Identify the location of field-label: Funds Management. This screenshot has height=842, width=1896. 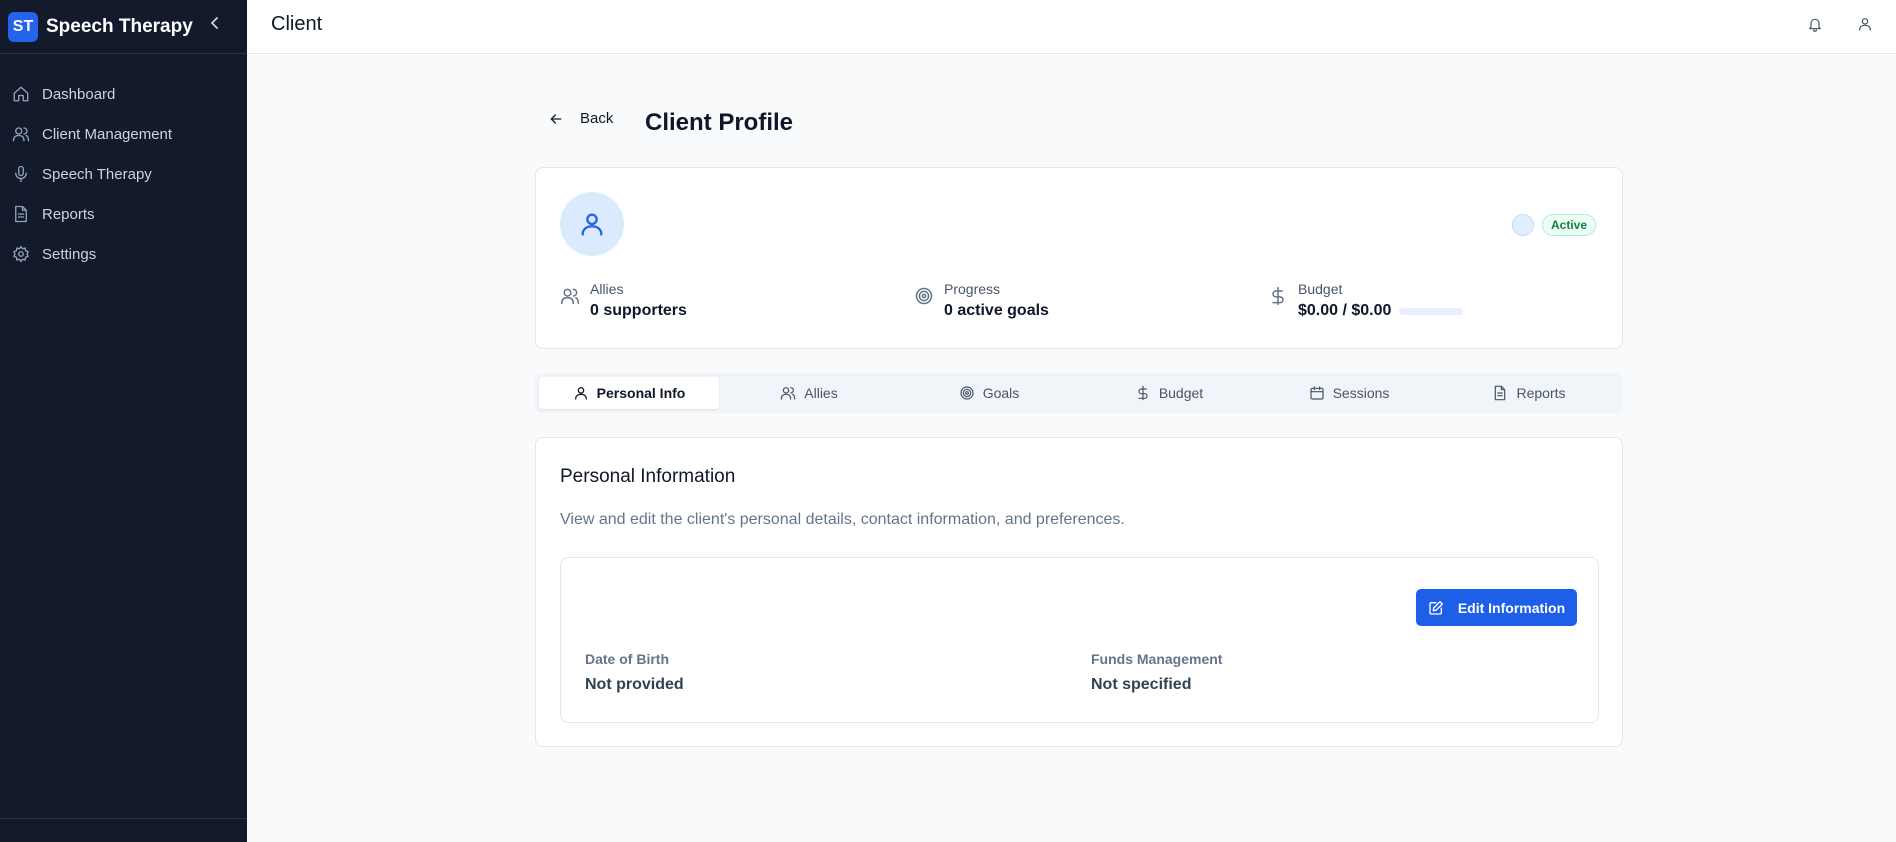
(1157, 659).